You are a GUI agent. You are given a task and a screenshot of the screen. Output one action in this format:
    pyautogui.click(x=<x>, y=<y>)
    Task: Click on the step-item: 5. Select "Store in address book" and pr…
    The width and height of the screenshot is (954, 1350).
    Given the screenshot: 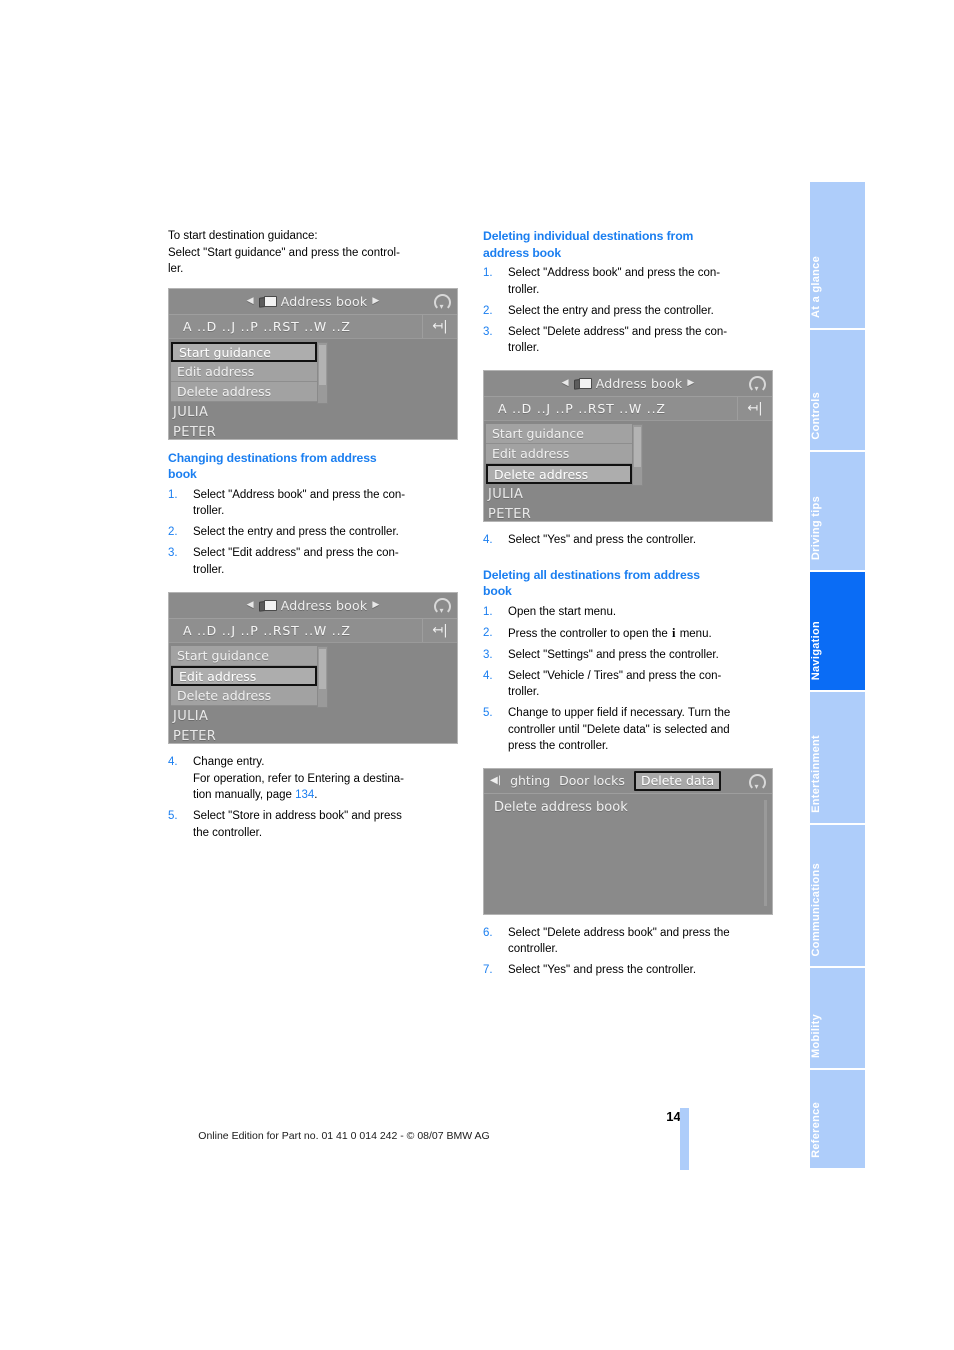 What is the action you would take?
    pyautogui.click(x=313, y=824)
    